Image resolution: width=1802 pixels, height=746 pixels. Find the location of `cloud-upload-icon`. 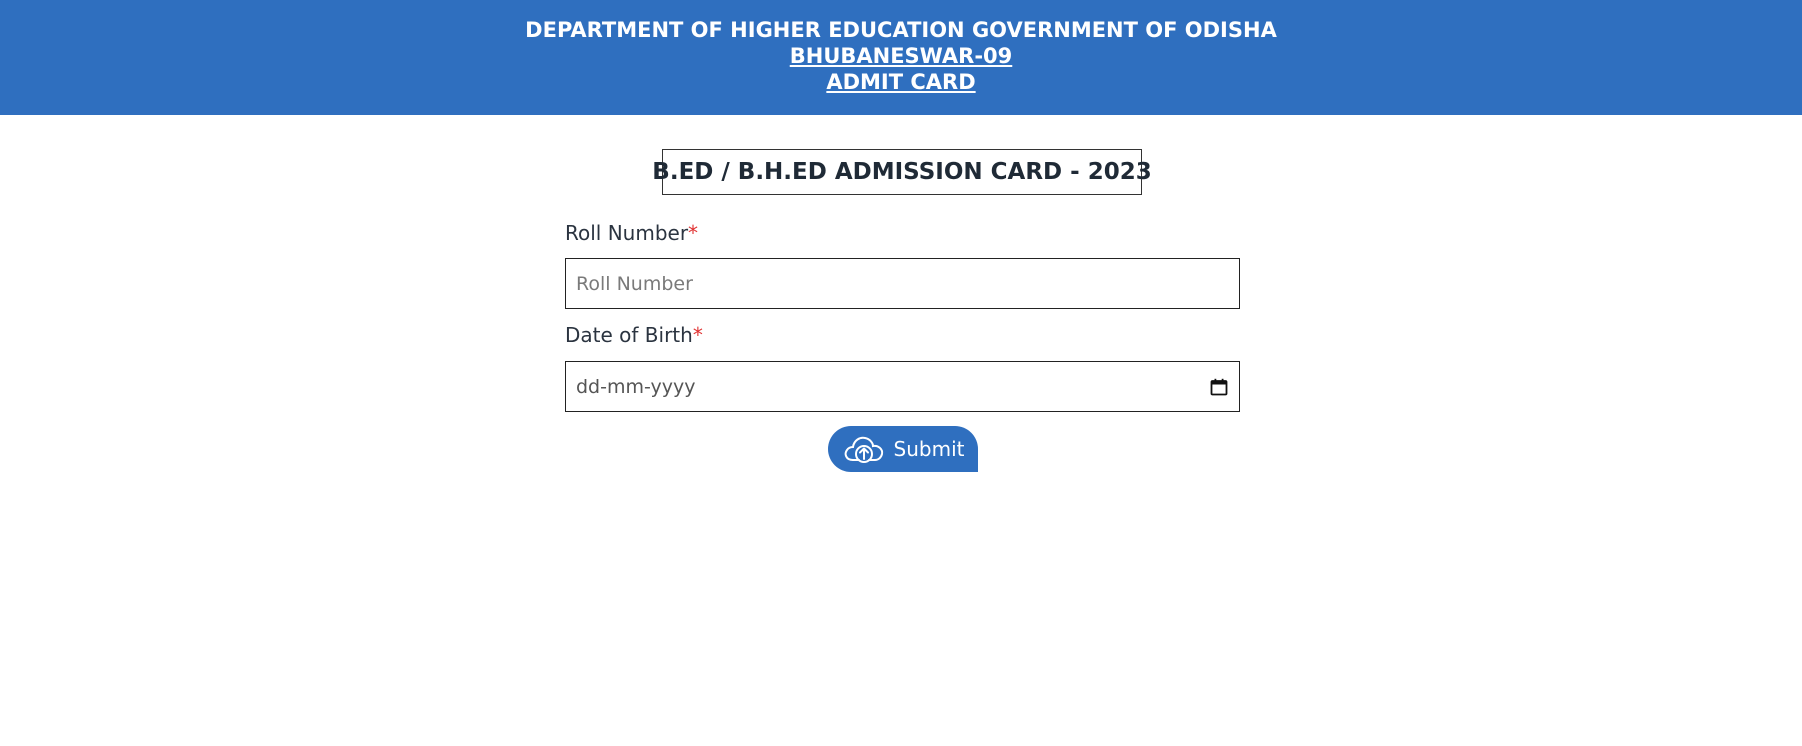

cloud-upload-icon is located at coordinates (864, 449).